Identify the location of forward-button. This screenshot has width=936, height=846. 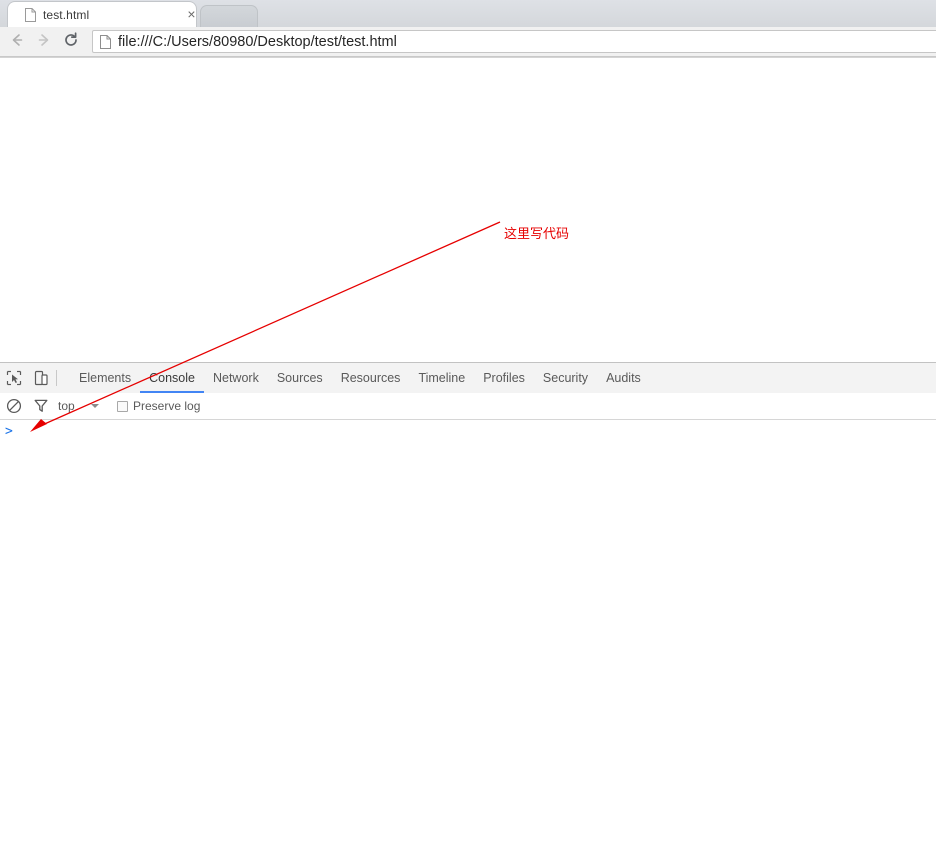
(44, 42).